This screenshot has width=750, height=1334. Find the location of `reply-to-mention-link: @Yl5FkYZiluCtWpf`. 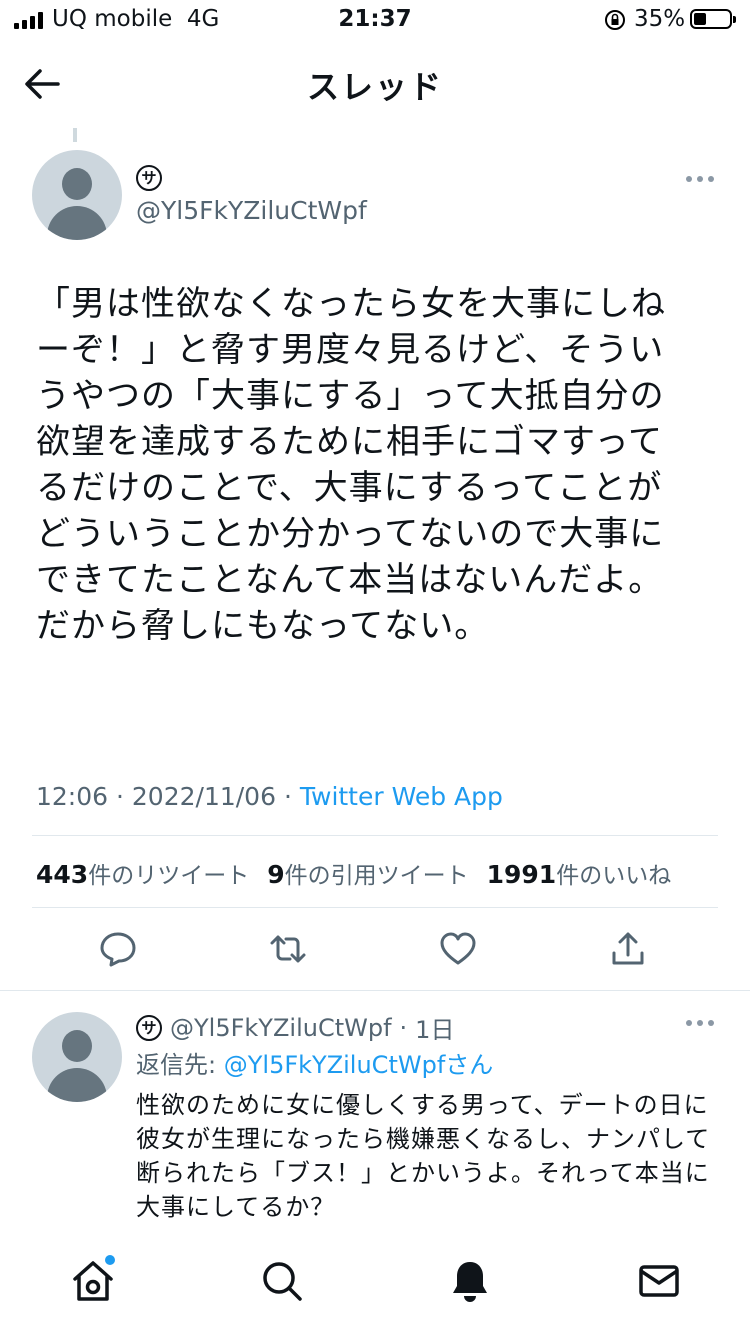

reply-to-mention-link: @Yl5FkYZiluCtWpf is located at coordinates (335, 1065).